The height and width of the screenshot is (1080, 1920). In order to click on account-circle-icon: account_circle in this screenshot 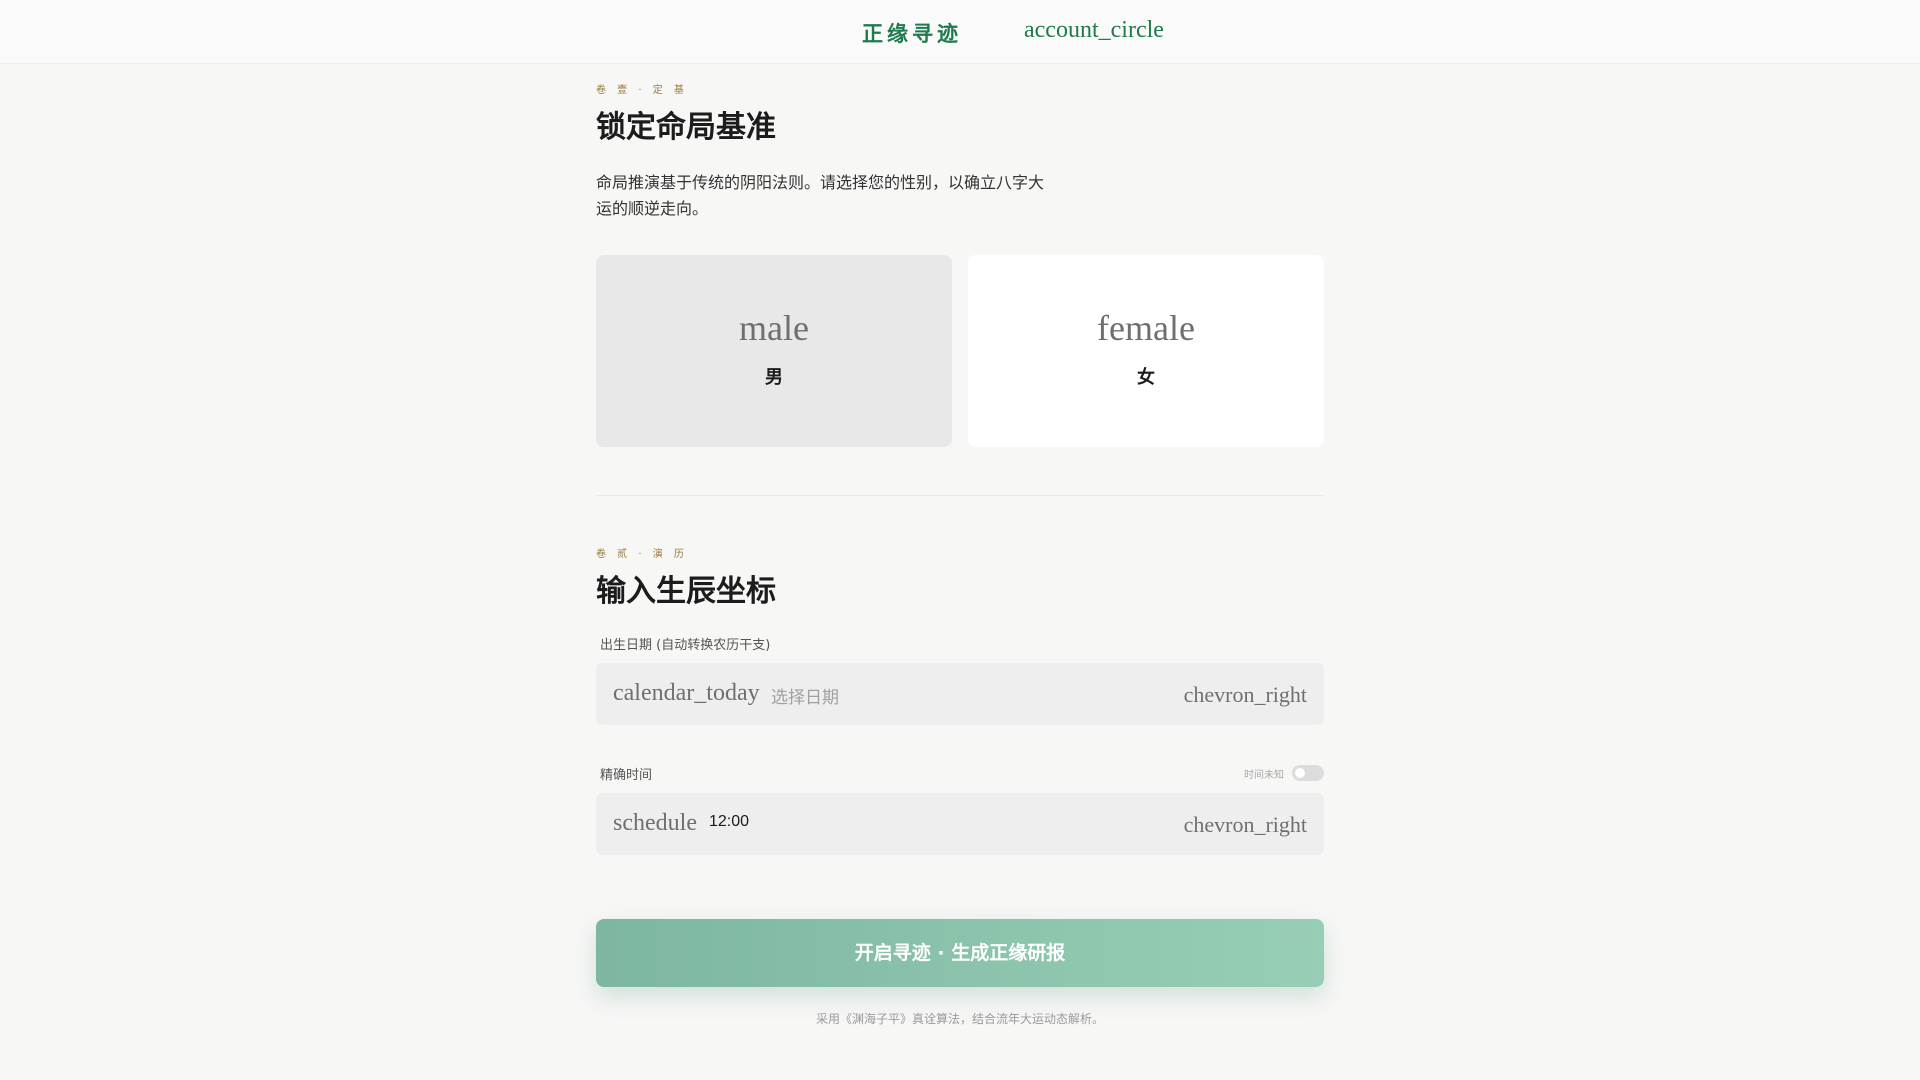, I will do `click(1094, 30)`.